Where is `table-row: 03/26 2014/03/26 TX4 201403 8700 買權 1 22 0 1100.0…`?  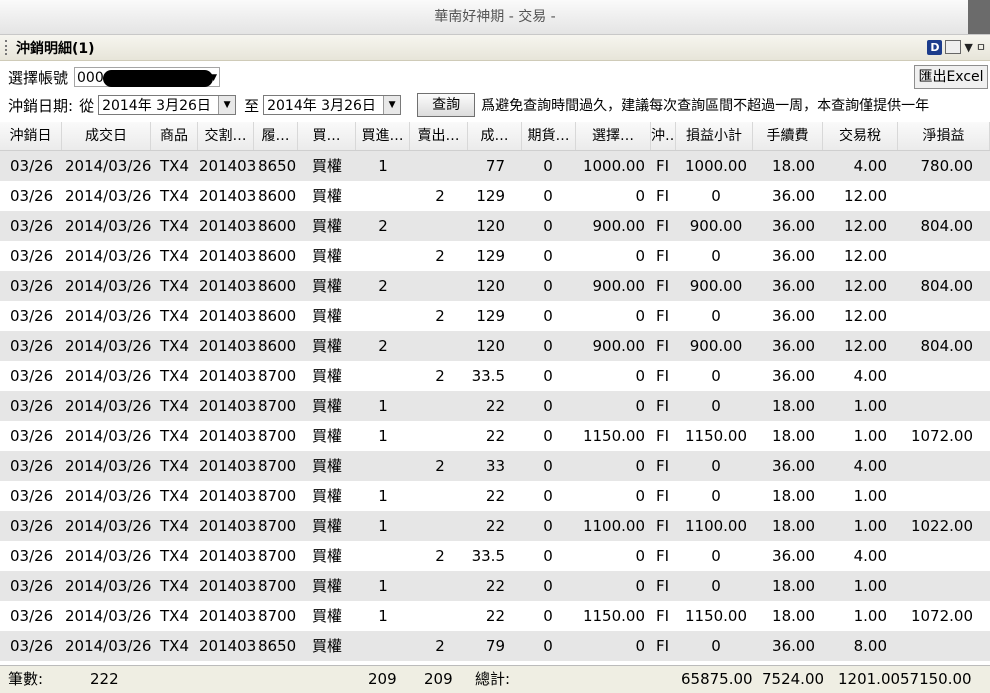 table-row: 03/26 2014/03/26 TX4 201403 8700 買權 1 22 0 1100.0… is located at coordinates (495, 526).